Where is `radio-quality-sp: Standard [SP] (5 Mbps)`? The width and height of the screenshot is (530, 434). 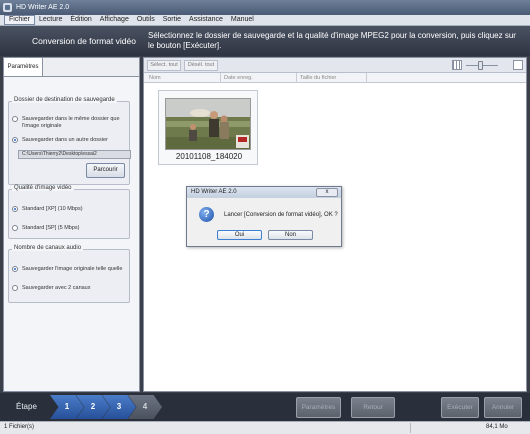
radio-quality-sp: Standard [SP] (5 Mbps) is located at coordinates (45, 228).